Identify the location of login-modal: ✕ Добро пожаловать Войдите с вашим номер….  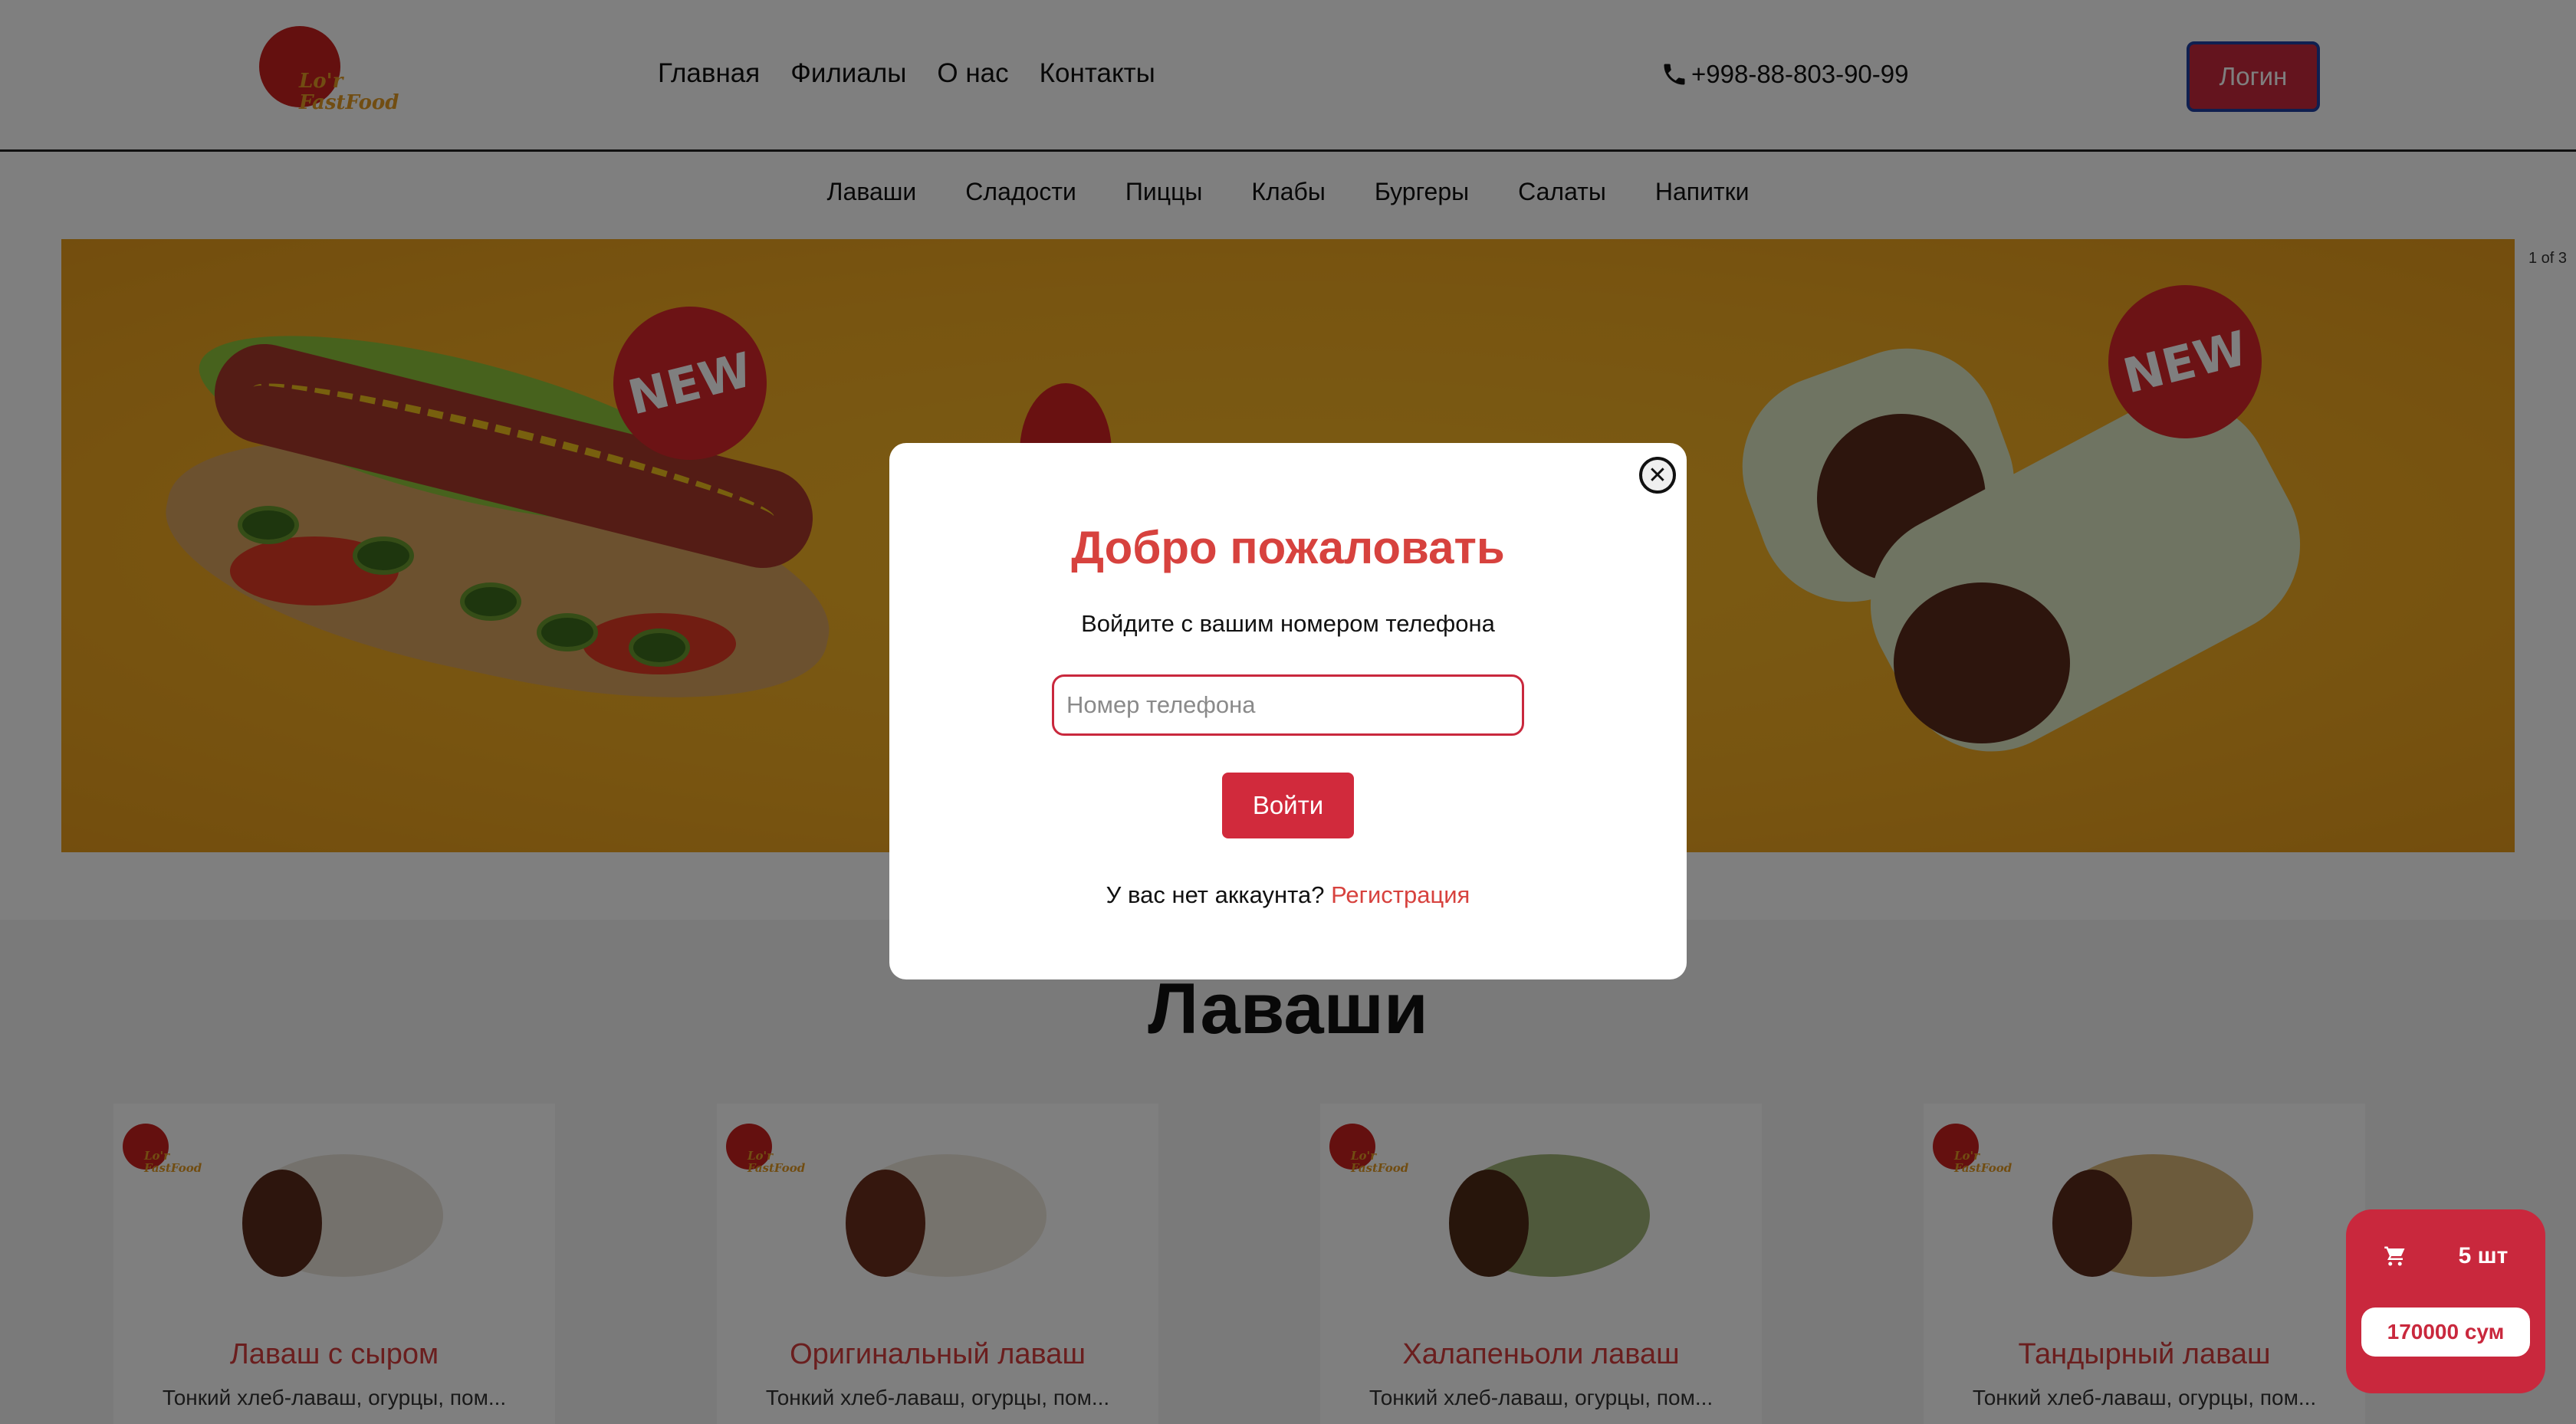
(1288, 711).